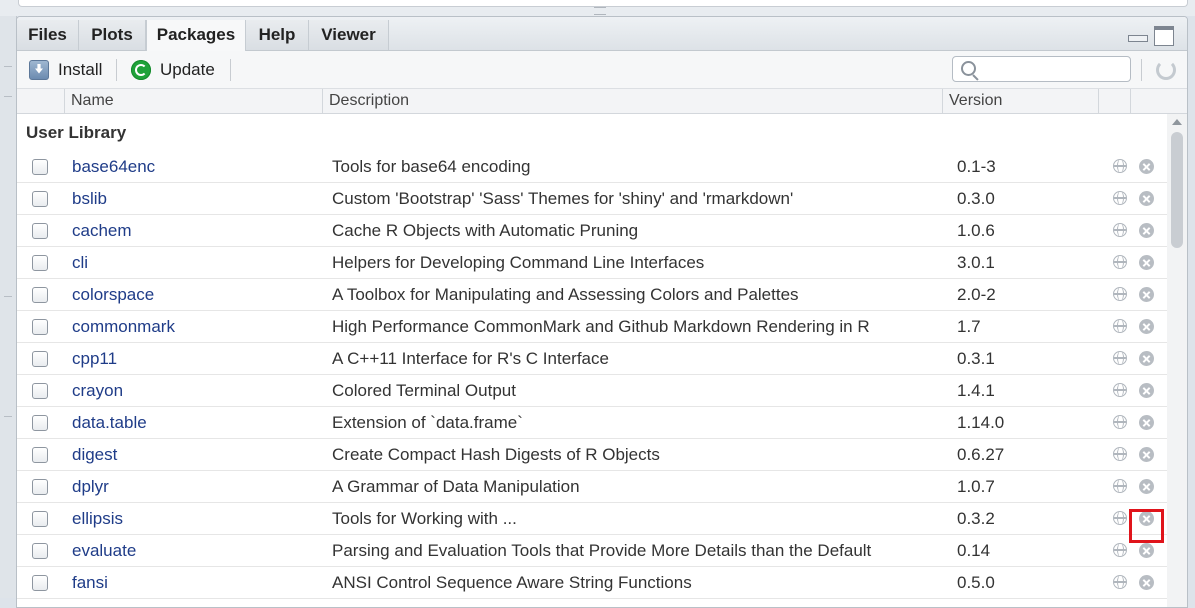  What do you see at coordinates (80, 69) in the screenshot?
I see `install-label: Install` at bounding box center [80, 69].